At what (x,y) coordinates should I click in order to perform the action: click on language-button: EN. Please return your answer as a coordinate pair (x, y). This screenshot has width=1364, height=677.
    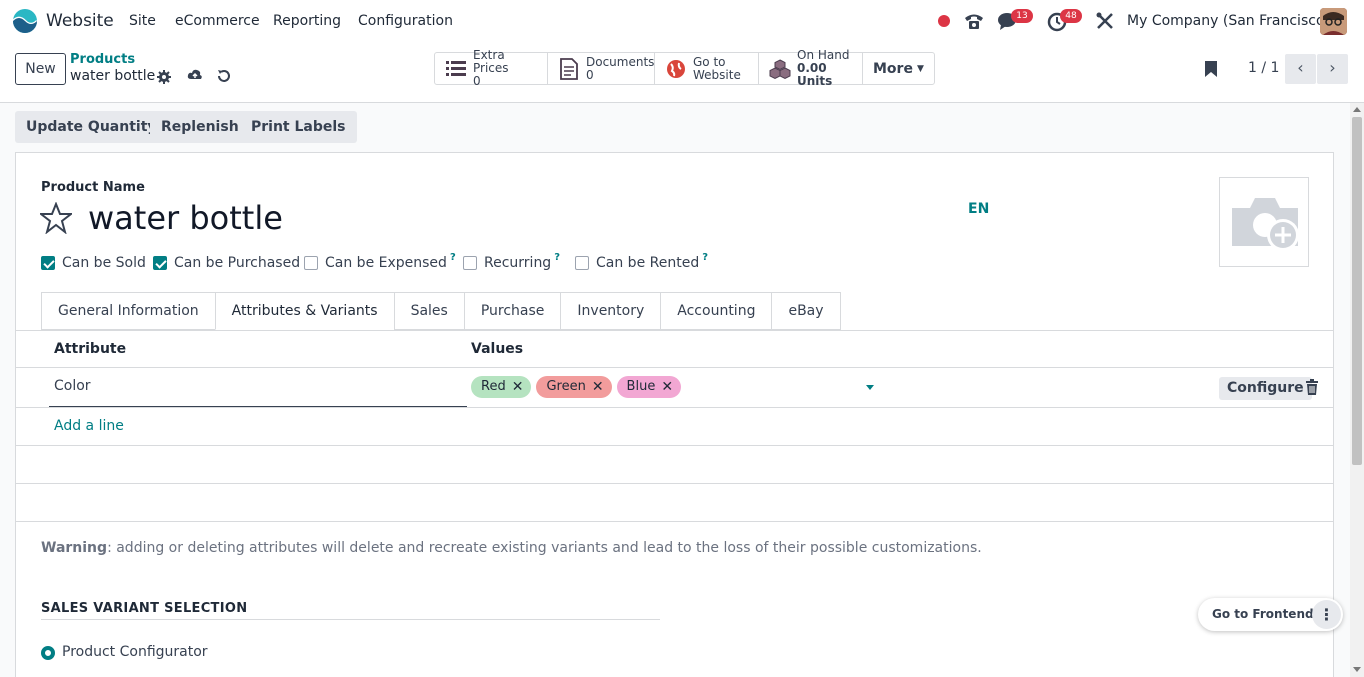
    Looking at the image, I should click on (978, 209).